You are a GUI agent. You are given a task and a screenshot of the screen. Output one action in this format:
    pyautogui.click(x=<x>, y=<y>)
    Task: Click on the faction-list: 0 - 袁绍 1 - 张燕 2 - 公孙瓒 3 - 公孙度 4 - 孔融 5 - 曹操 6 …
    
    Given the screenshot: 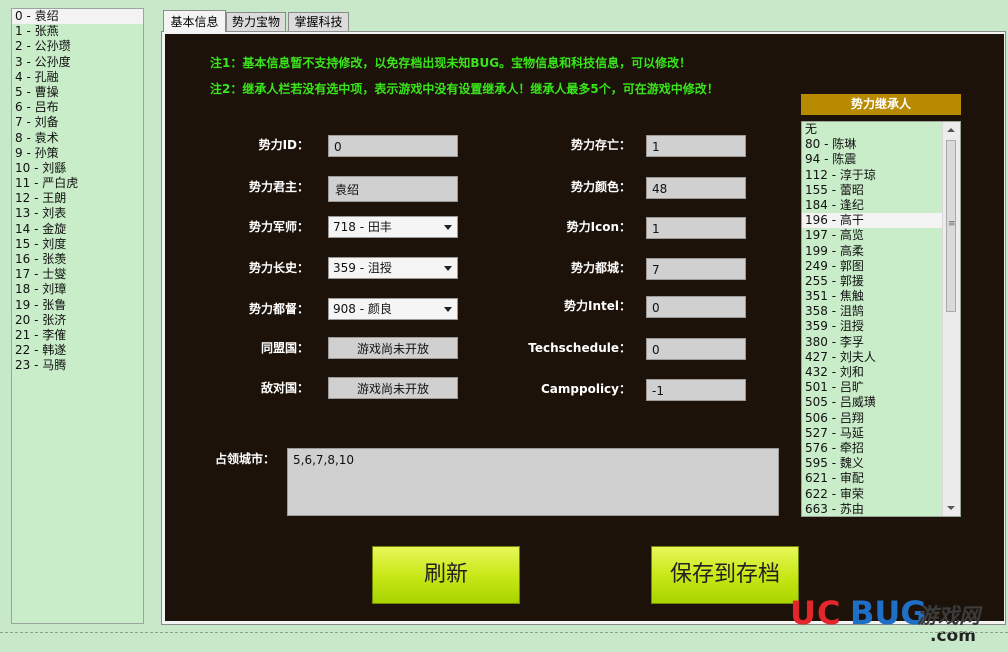 What is the action you would take?
    pyautogui.click(x=77, y=316)
    